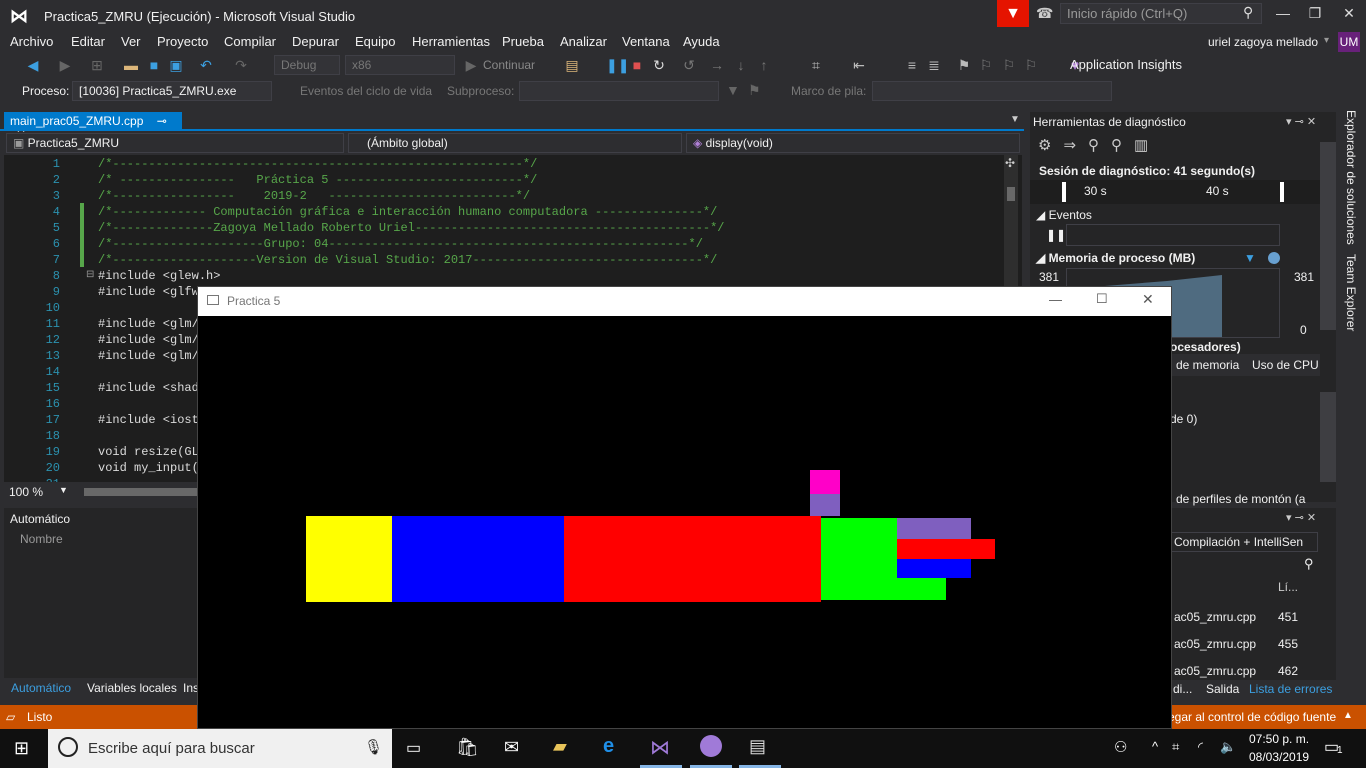 The height and width of the screenshot is (768, 1366). I want to click on timeline-ruler: 30 s 40 s, so click(1175, 192).